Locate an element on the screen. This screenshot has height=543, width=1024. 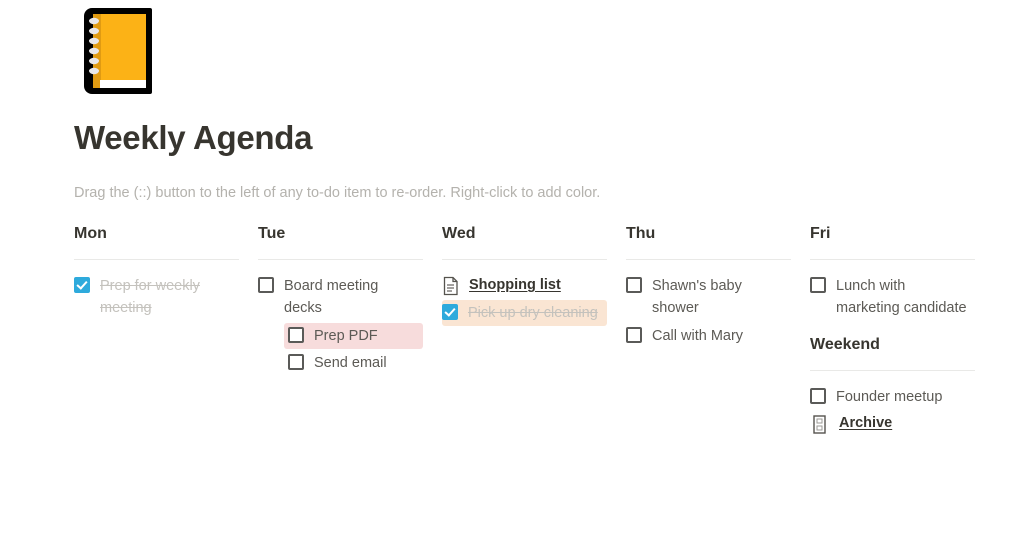
column-heading-wed: Wed is located at coordinates (459, 233).